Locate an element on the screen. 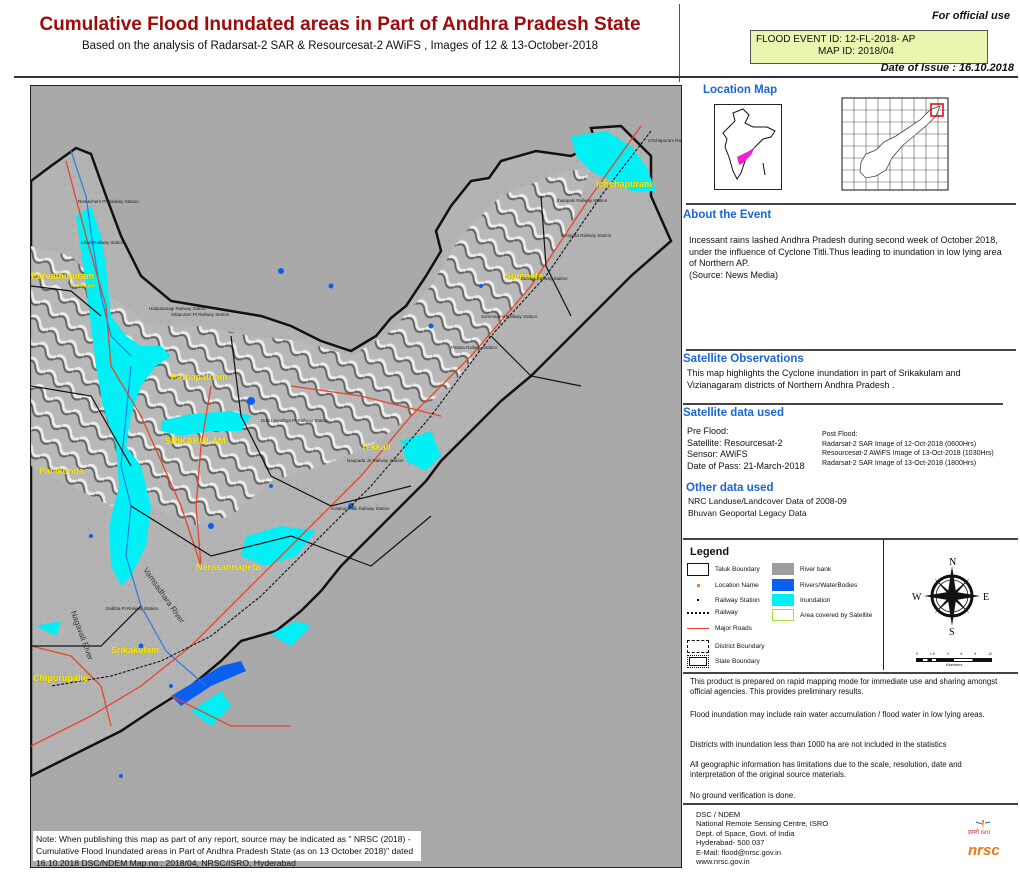  rail-station-label: Sitapuram Pt Railway Station is located at coordinates (200, 314).